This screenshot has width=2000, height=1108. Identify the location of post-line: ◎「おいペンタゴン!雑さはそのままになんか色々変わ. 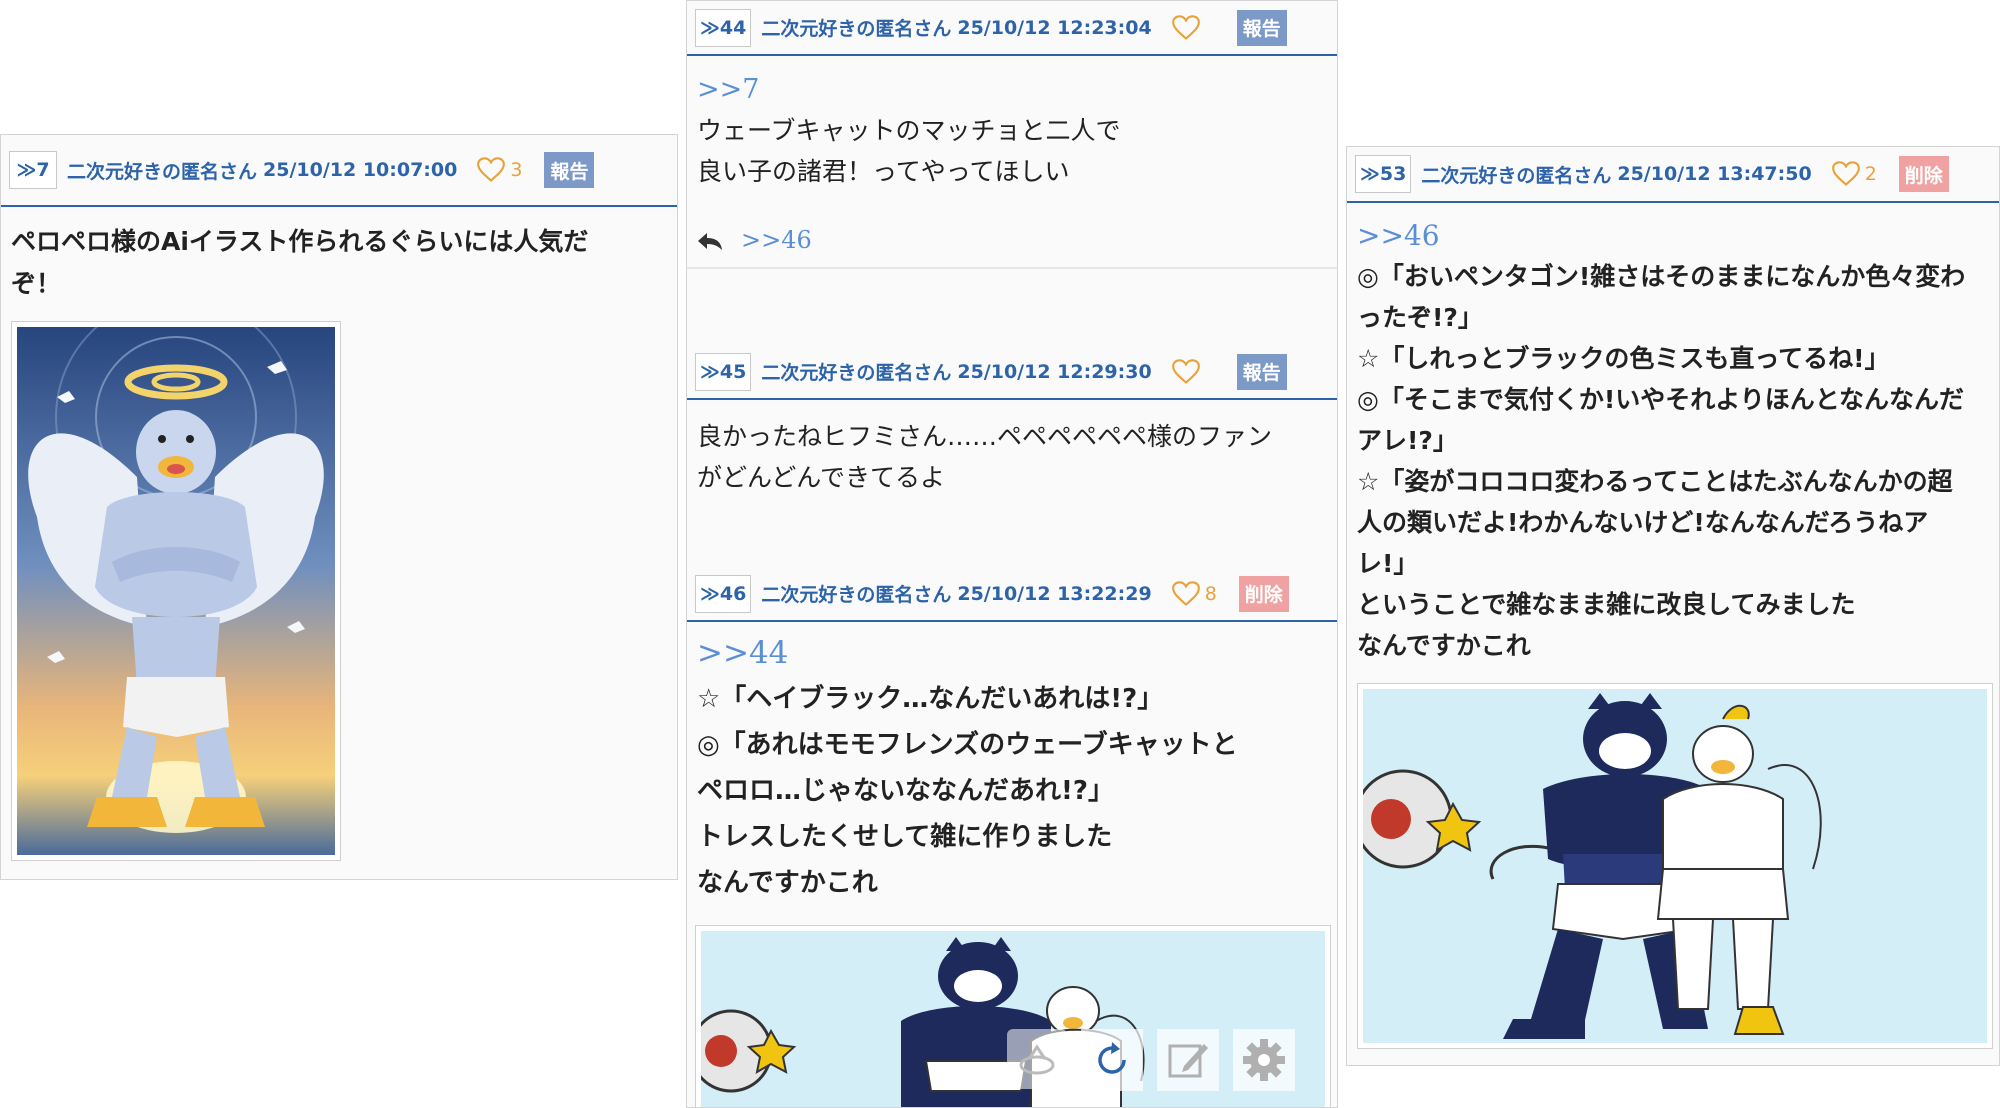
(1661, 276).